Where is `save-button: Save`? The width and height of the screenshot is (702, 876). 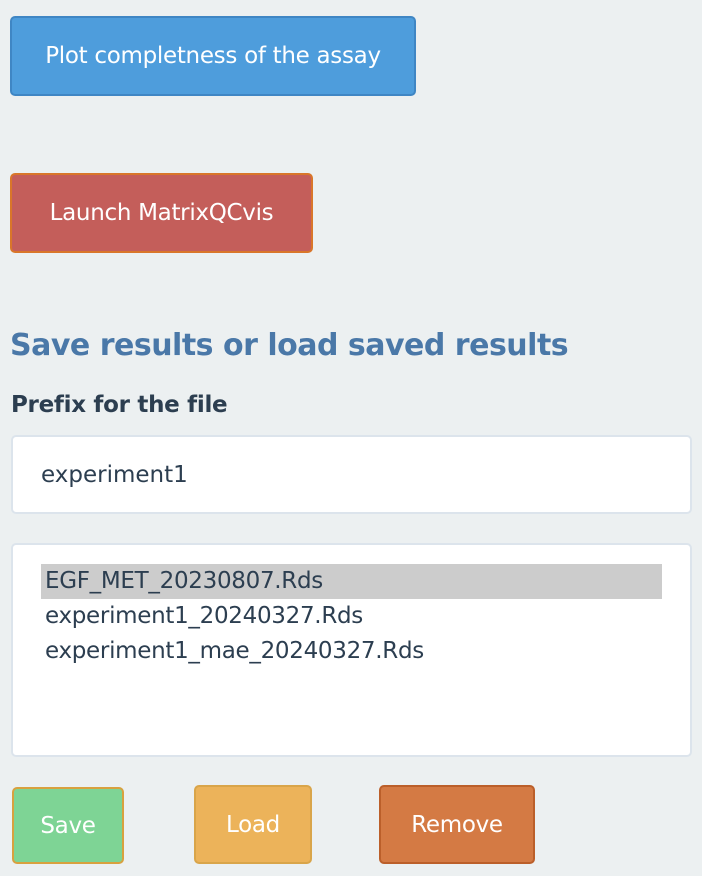 save-button: Save is located at coordinates (68, 825).